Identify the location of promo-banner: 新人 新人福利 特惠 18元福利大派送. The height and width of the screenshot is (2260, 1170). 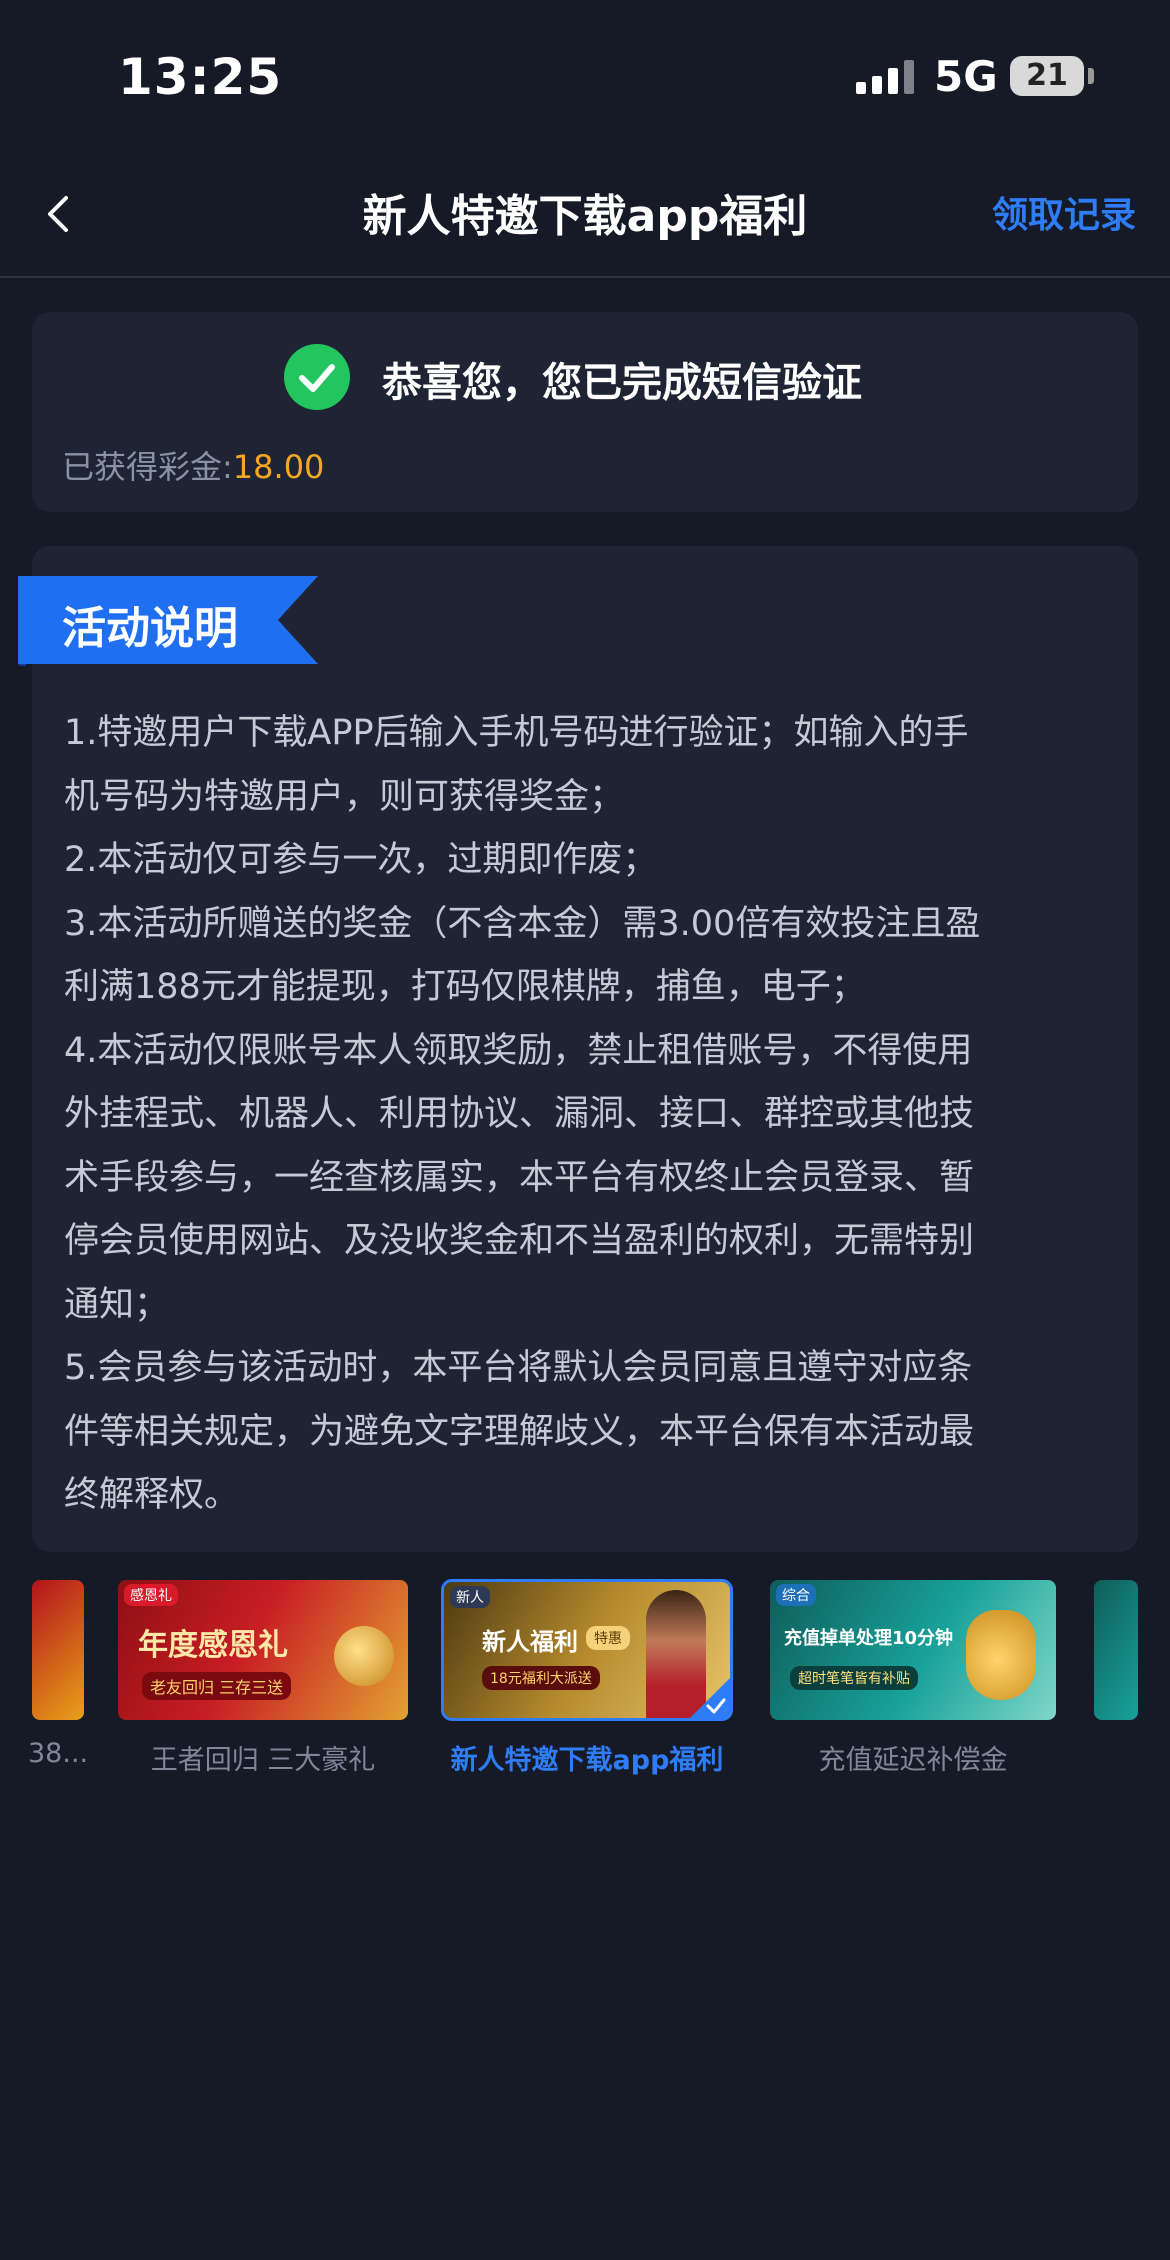
(587, 1650).